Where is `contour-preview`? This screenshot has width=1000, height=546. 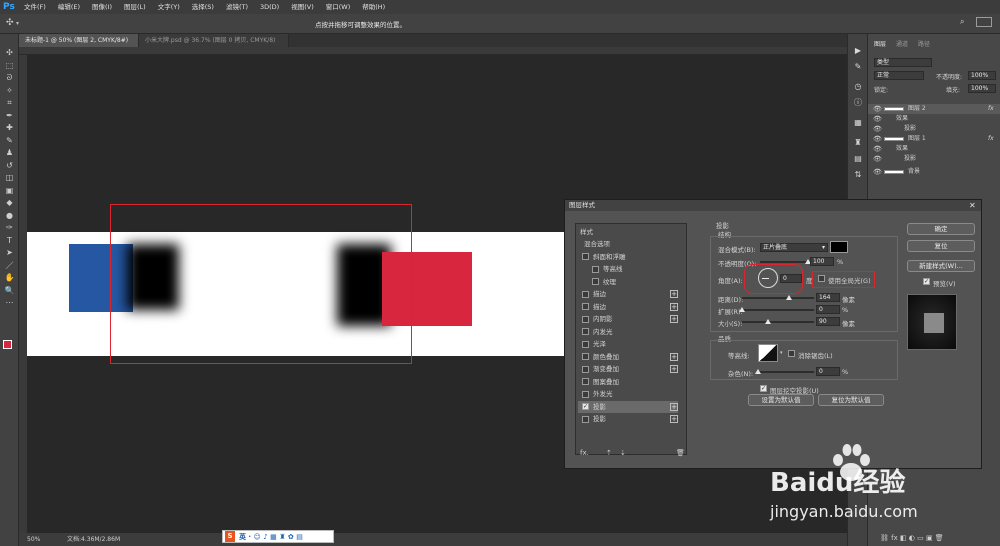
contour-preview is located at coordinates (768, 353).